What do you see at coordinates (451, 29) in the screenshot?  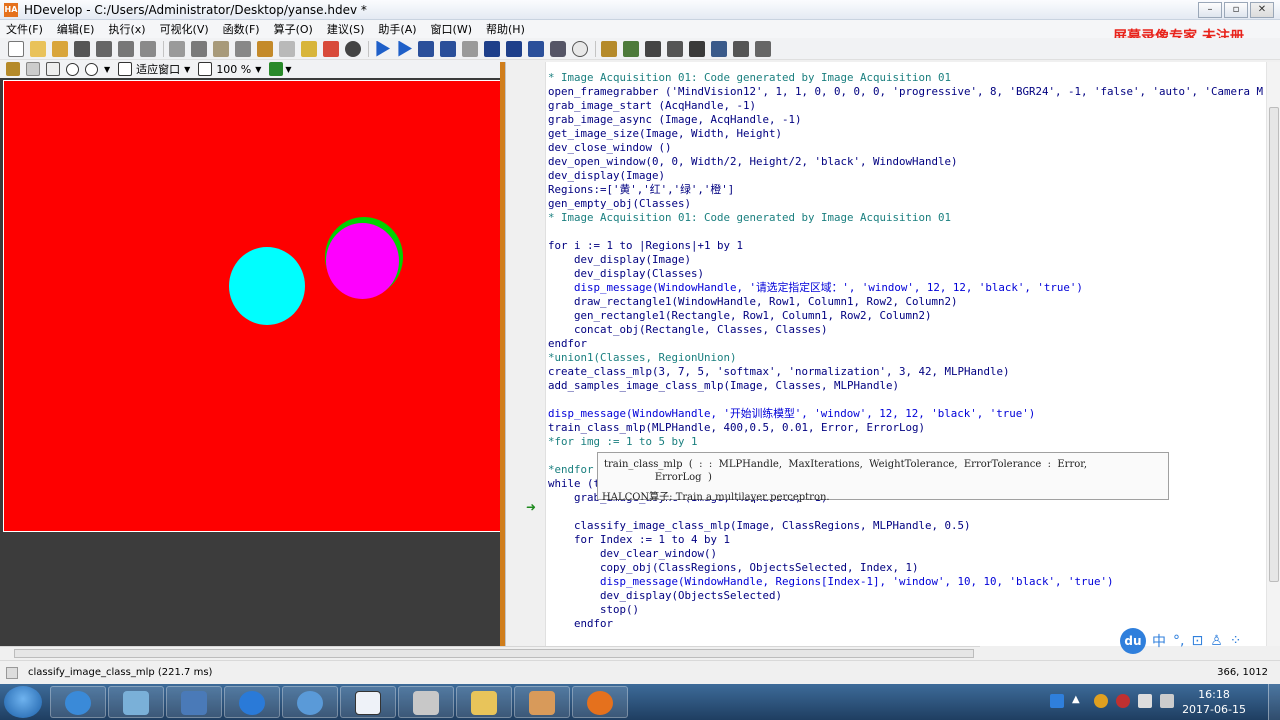 I see `menu-window: 窗口(W)` at bounding box center [451, 29].